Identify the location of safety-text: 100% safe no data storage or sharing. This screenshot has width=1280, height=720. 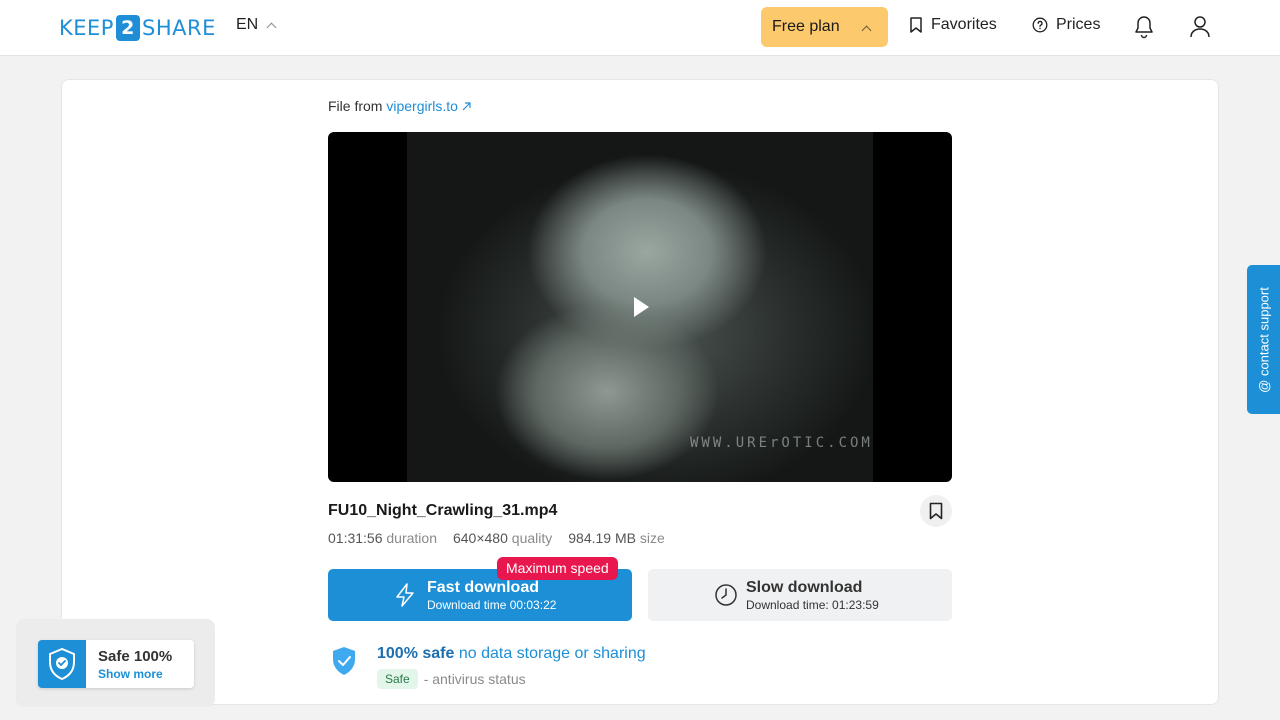
(511, 654).